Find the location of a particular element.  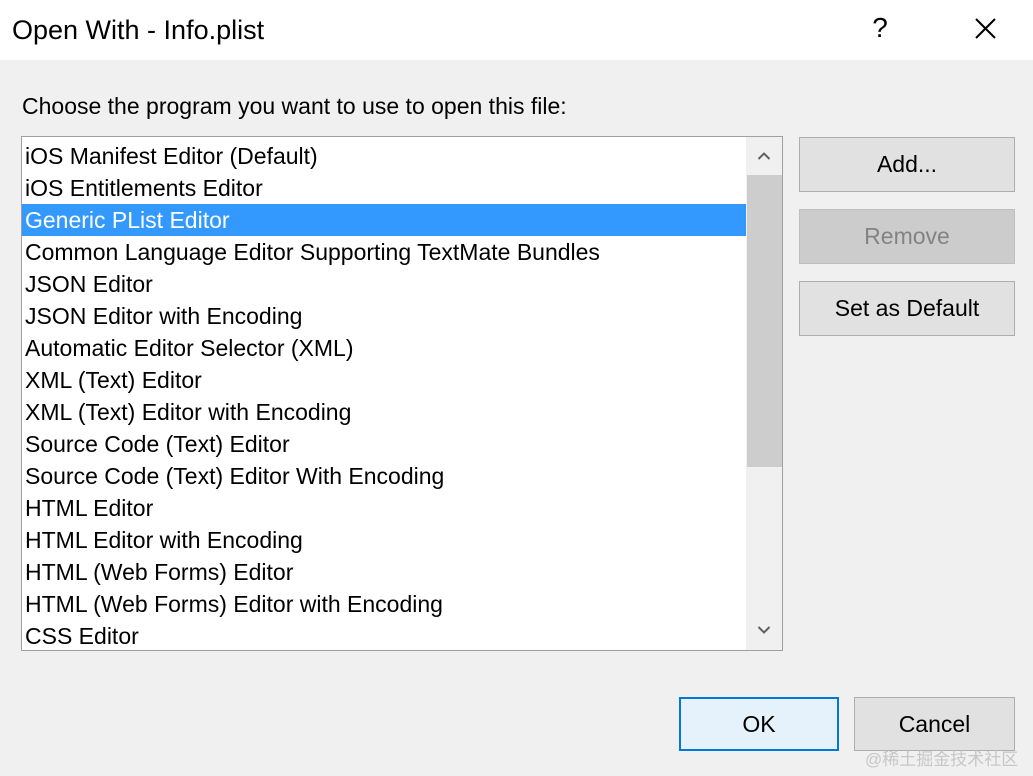

watermark-text: @稀土掘金技术社区 is located at coordinates (942, 759).